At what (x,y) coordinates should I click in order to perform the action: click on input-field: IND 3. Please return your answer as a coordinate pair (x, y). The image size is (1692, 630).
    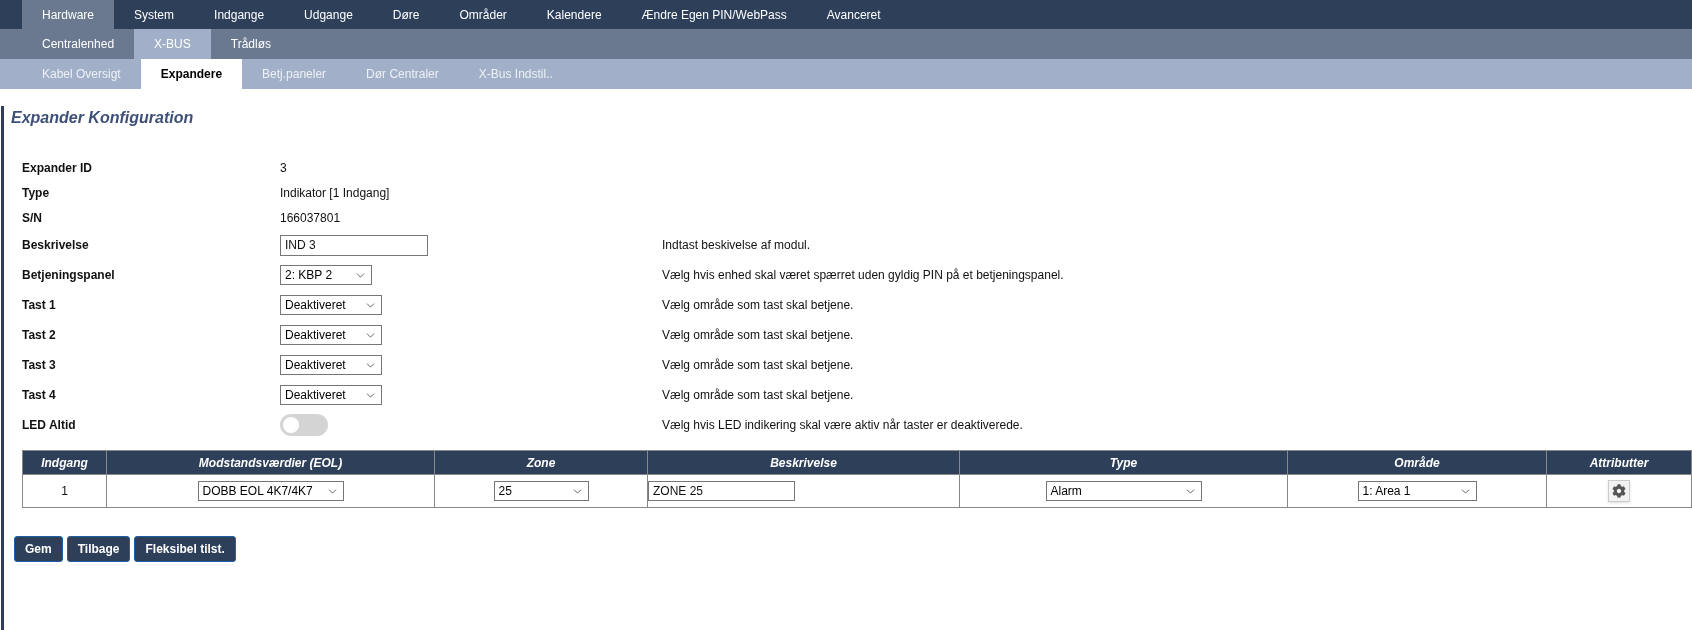
    Looking at the image, I should click on (354, 245).